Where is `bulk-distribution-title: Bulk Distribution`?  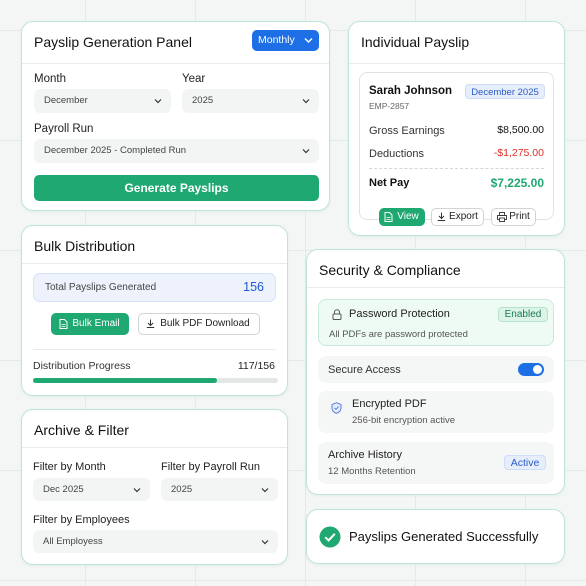
bulk-distribution-title: Bulk Distribution is located at coordinates (85, 246).